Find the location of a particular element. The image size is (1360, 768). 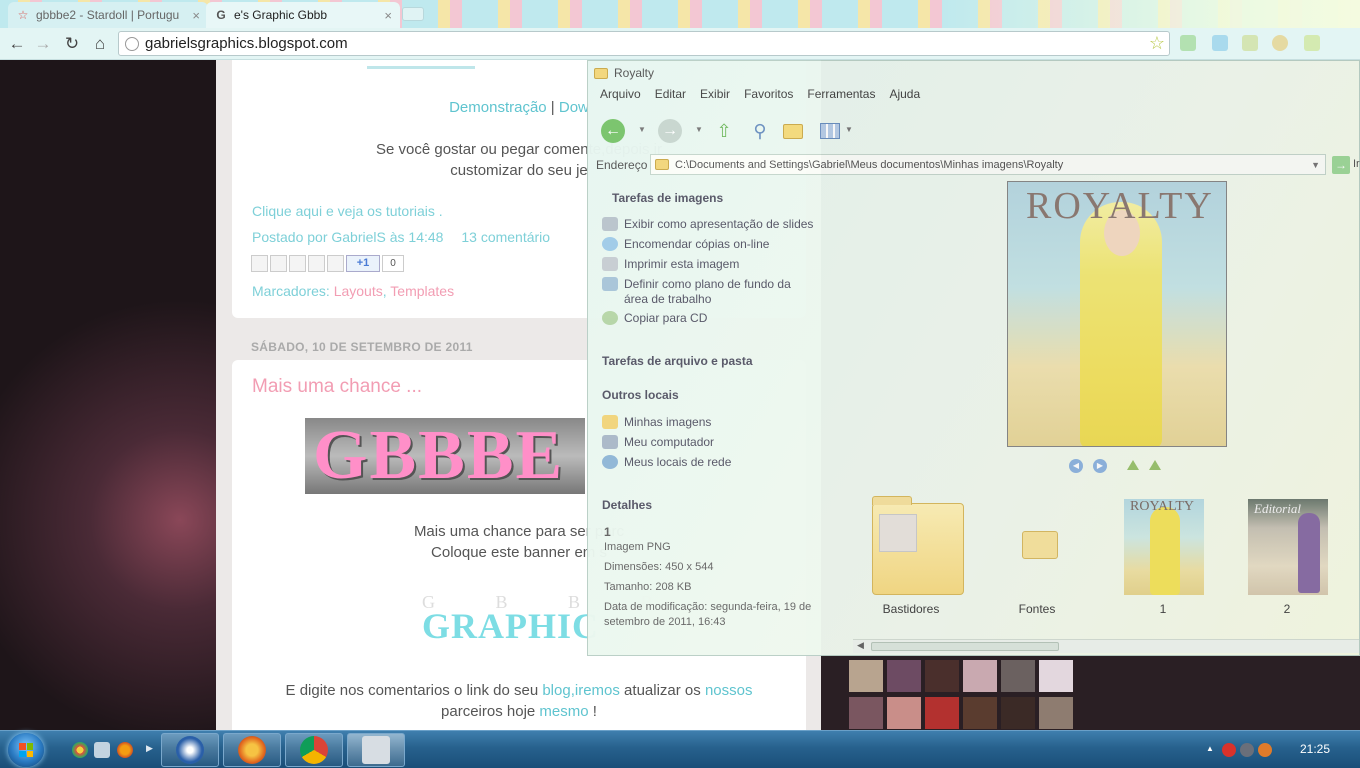

task-order-prints: Encomendar cópias on-line is located at coordinates (685, 244).